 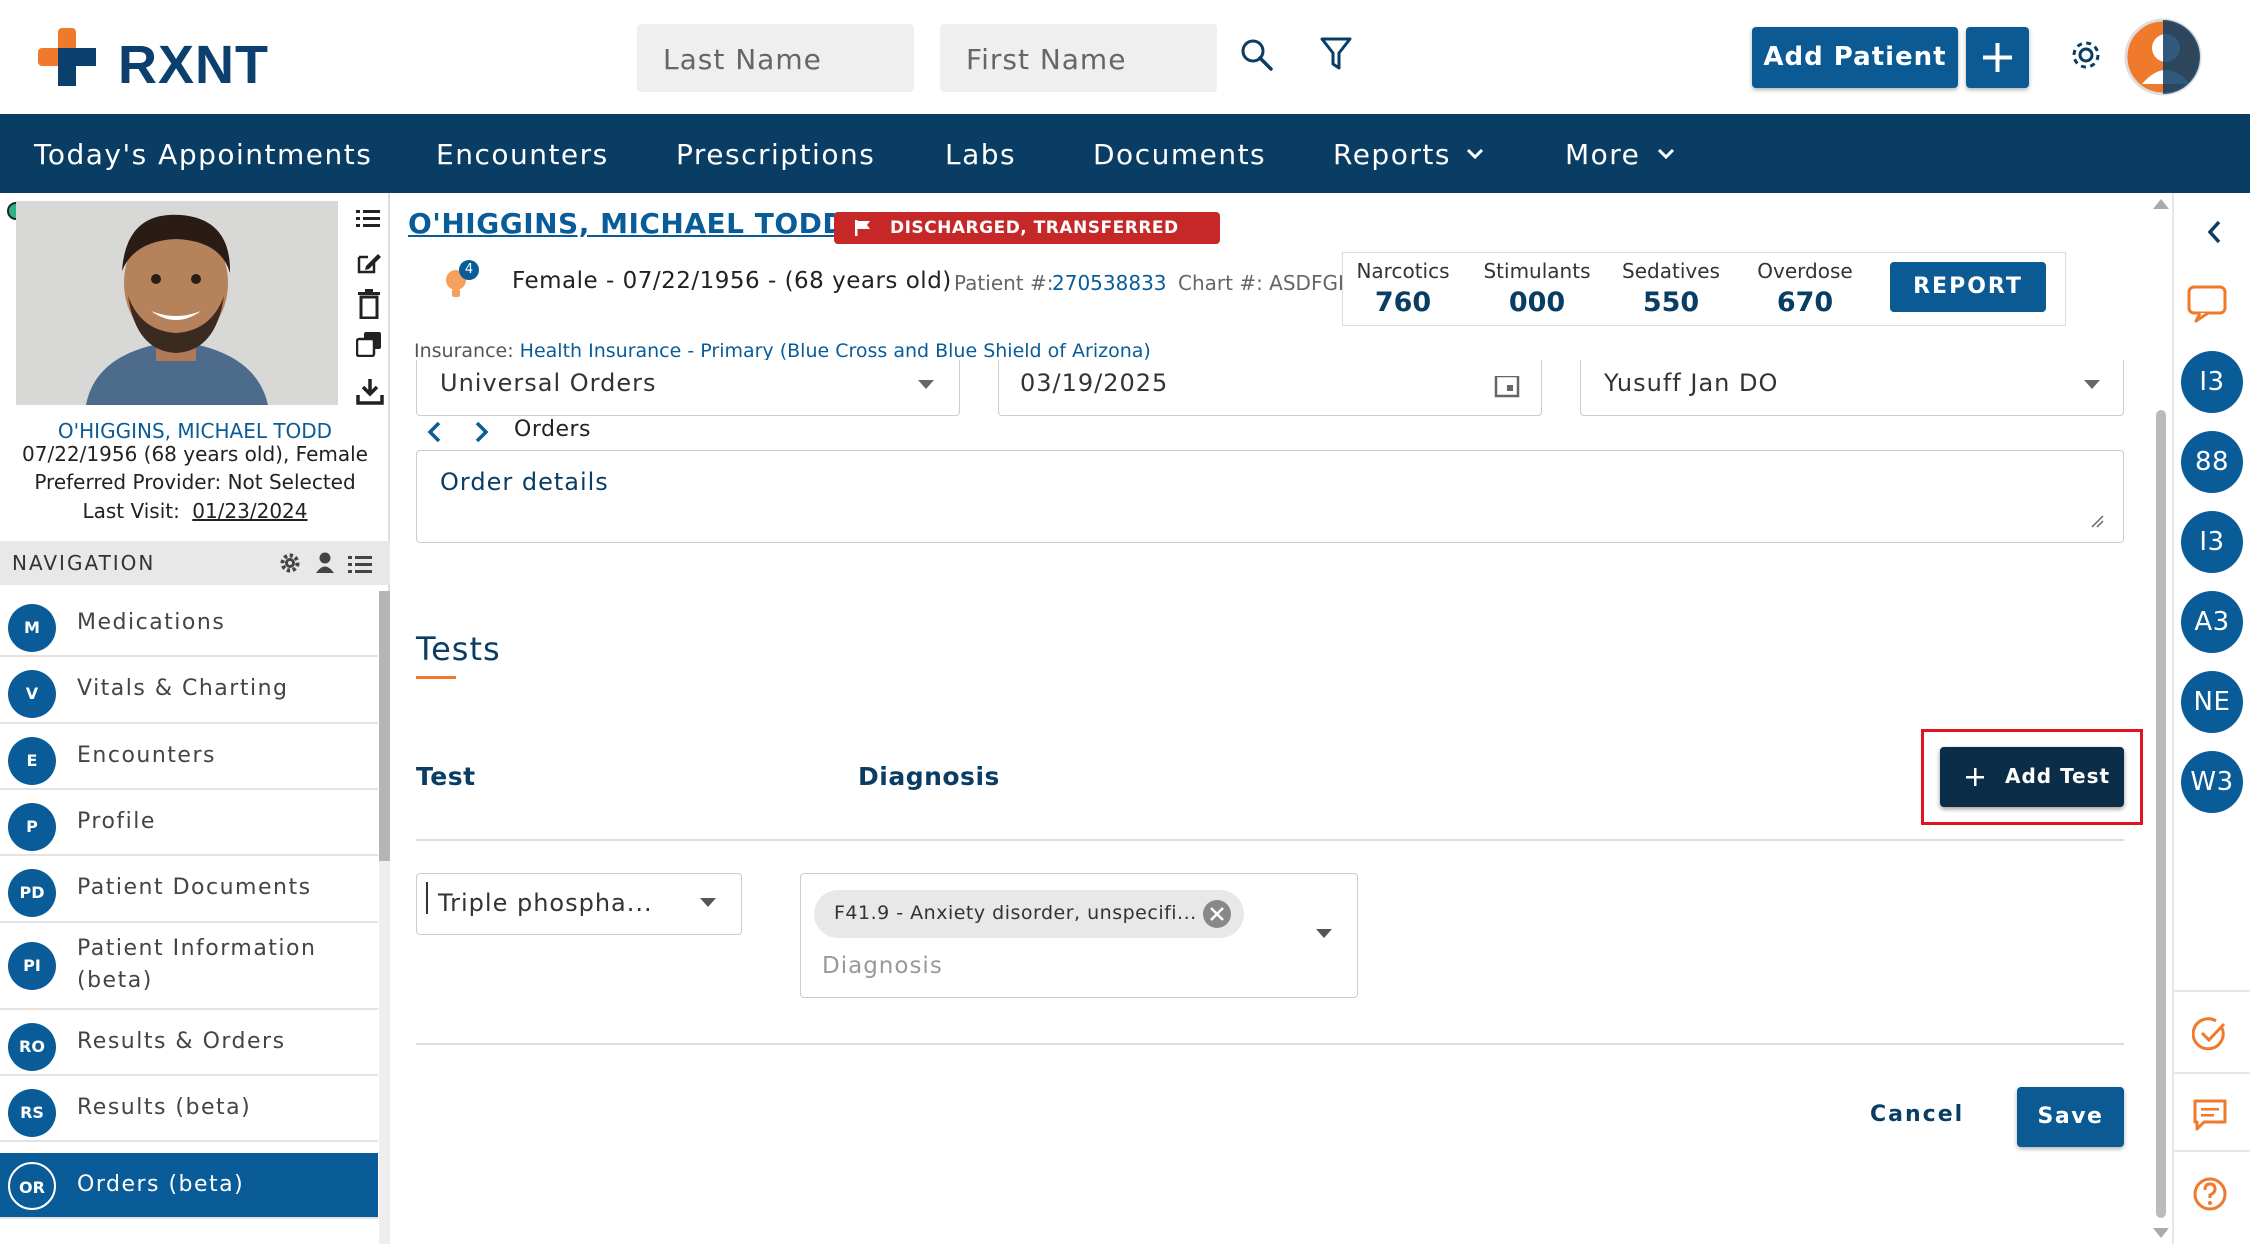 I want to click on nav-todays-appointments: Today's Appointments, so click(x=203, y=154).